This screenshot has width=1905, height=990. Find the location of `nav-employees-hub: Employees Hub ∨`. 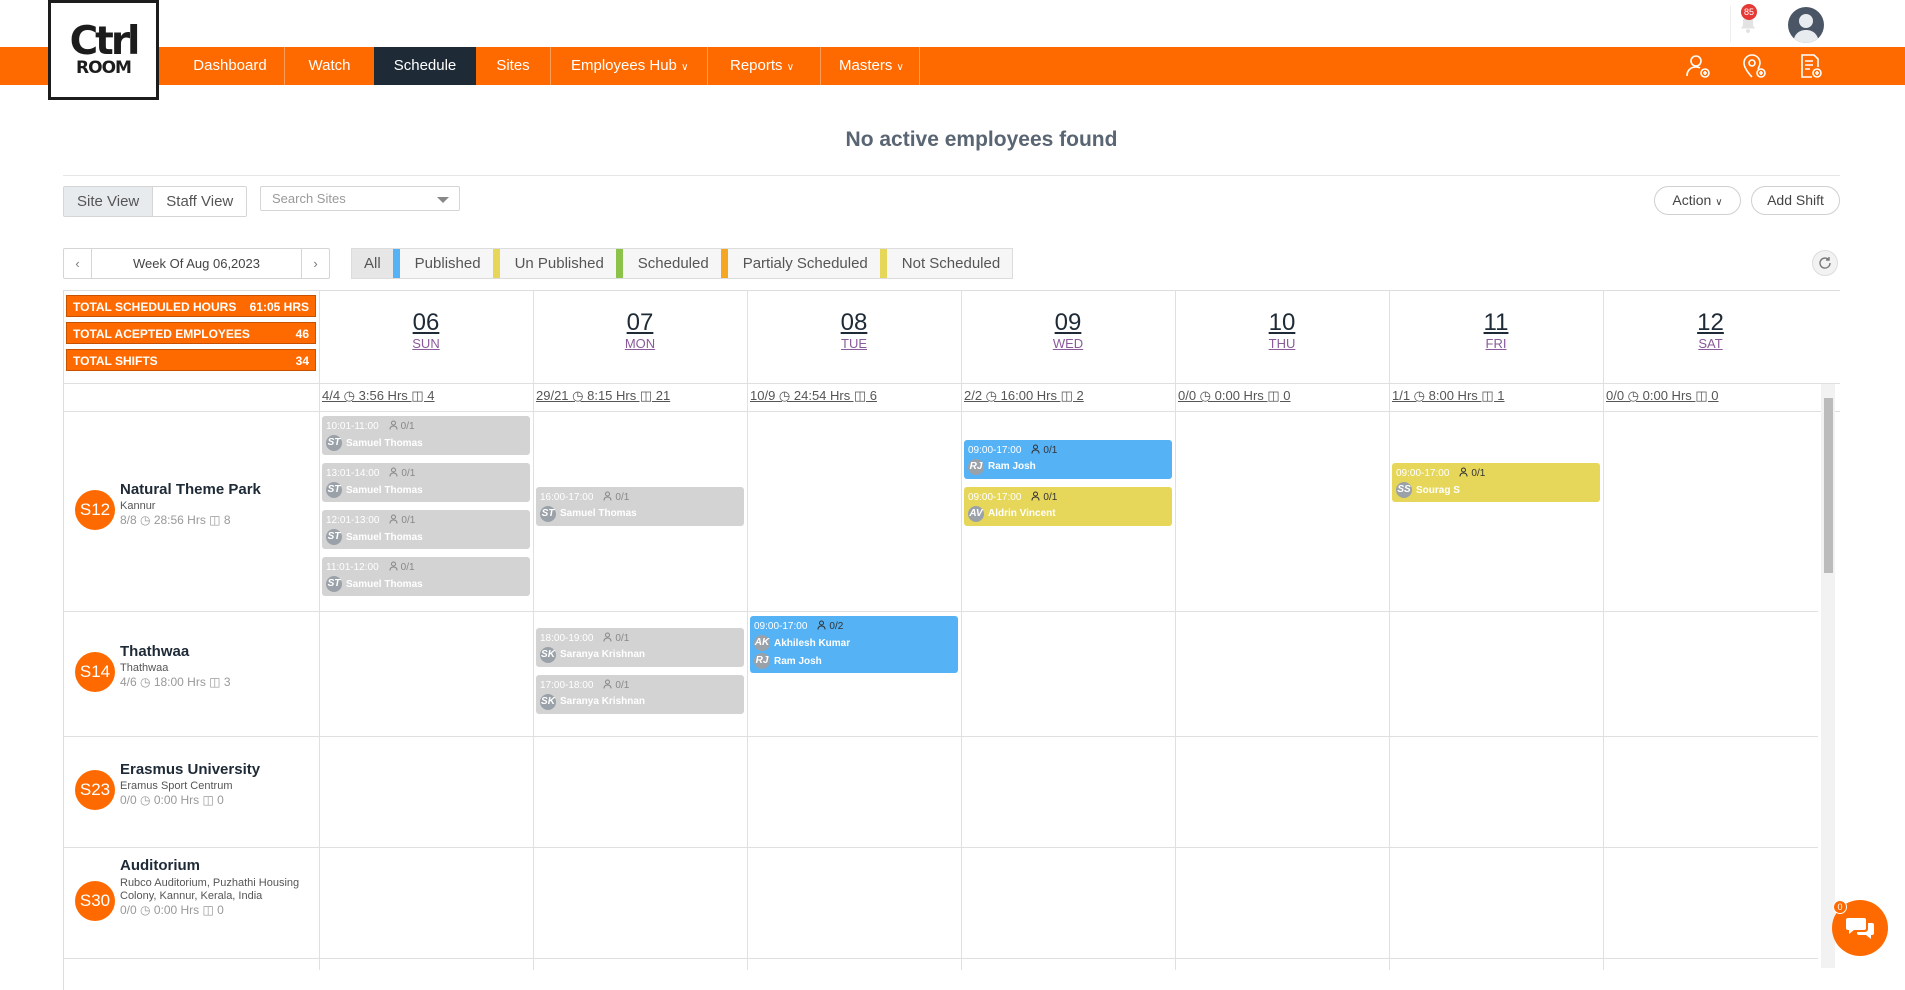

nav-employees-hub: Employees Hub ∨ is located at coordinates (629, 66).